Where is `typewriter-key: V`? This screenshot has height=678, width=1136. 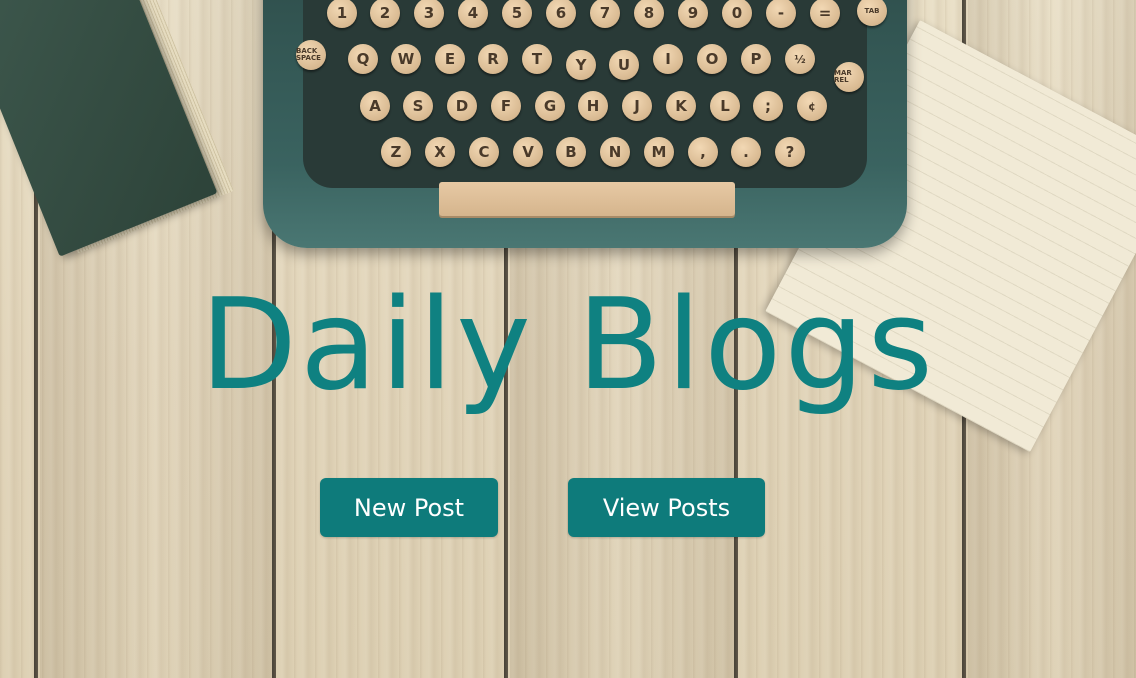 typewriter-key: V is located at coordinates (528, 152).